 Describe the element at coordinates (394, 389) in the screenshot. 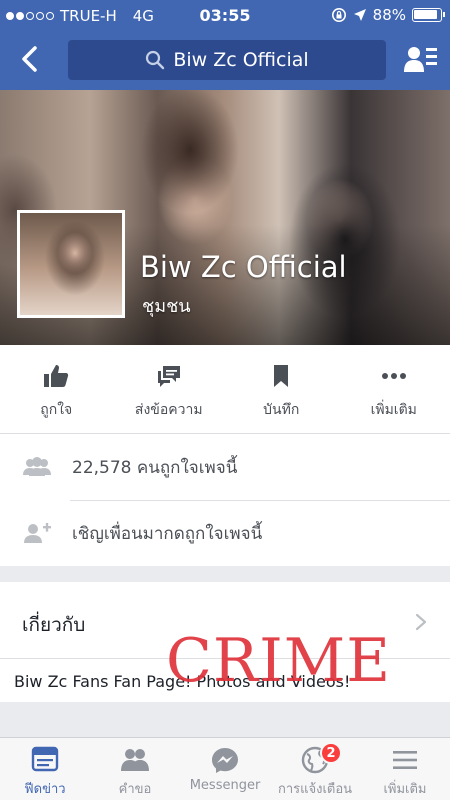

I see `more-button: เพิ่มเติม` at that location.